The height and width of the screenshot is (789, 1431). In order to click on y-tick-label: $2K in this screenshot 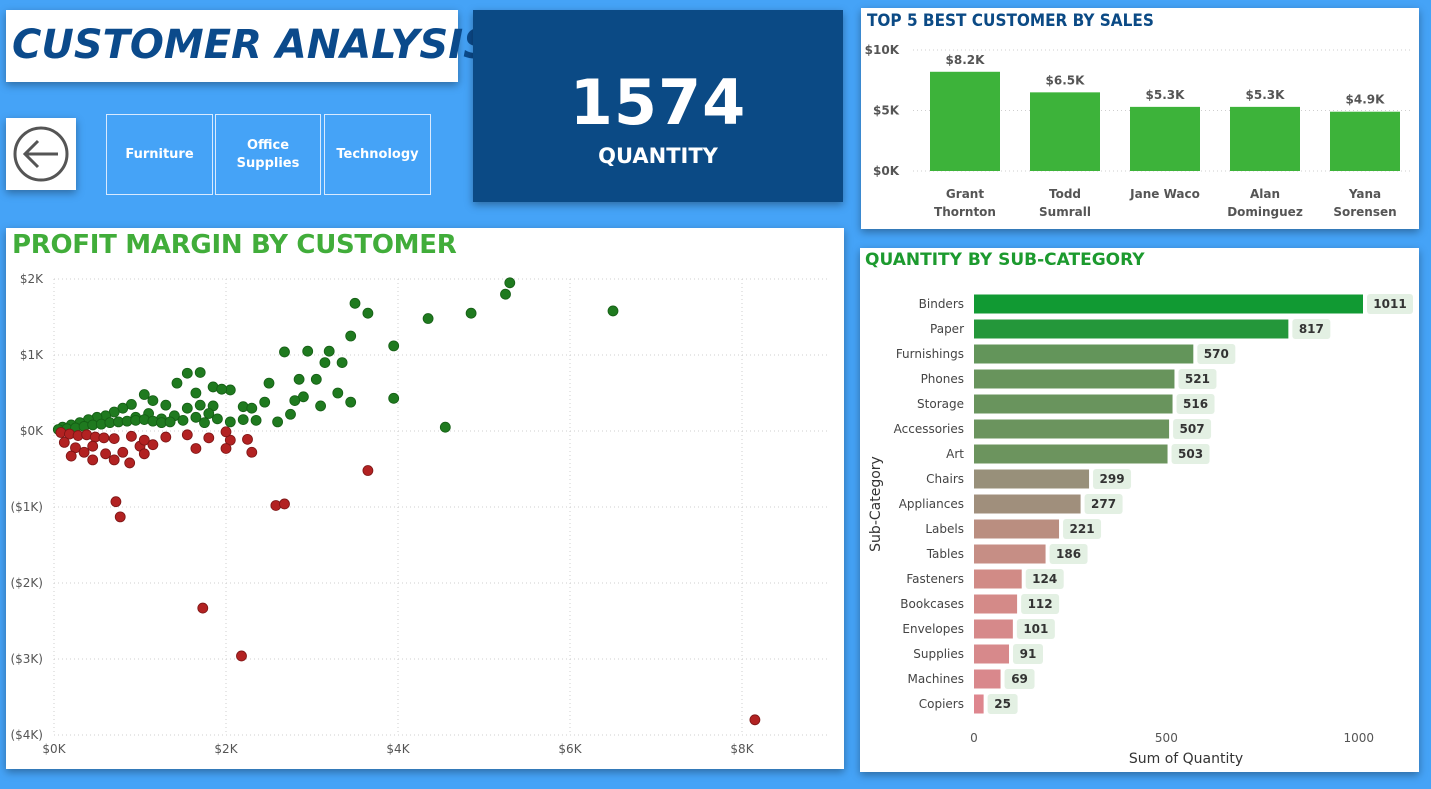, I will do `click(32, 279)`.